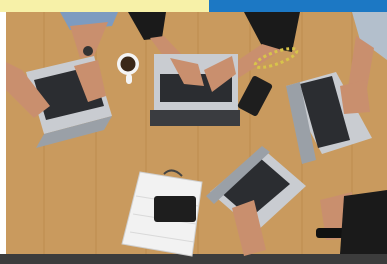  Describe the element at coordinates (193, 259) in the screenshot. I see `floor-edge` at that location.